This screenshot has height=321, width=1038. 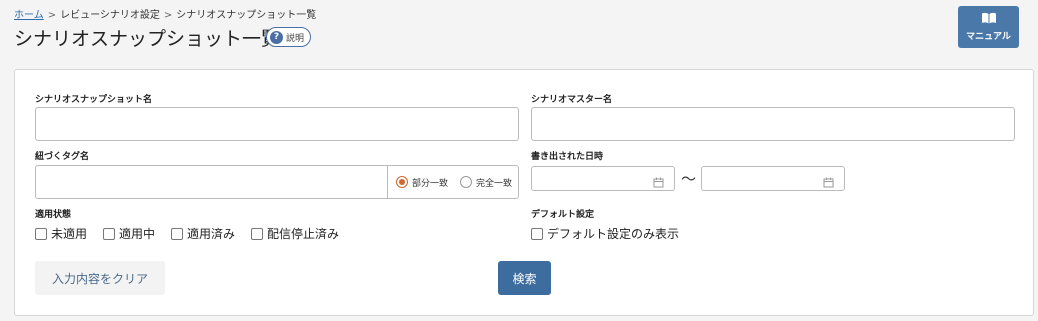 I want to click on page-title: シナリオスナップショット一覧, so click(x=147, y=39).